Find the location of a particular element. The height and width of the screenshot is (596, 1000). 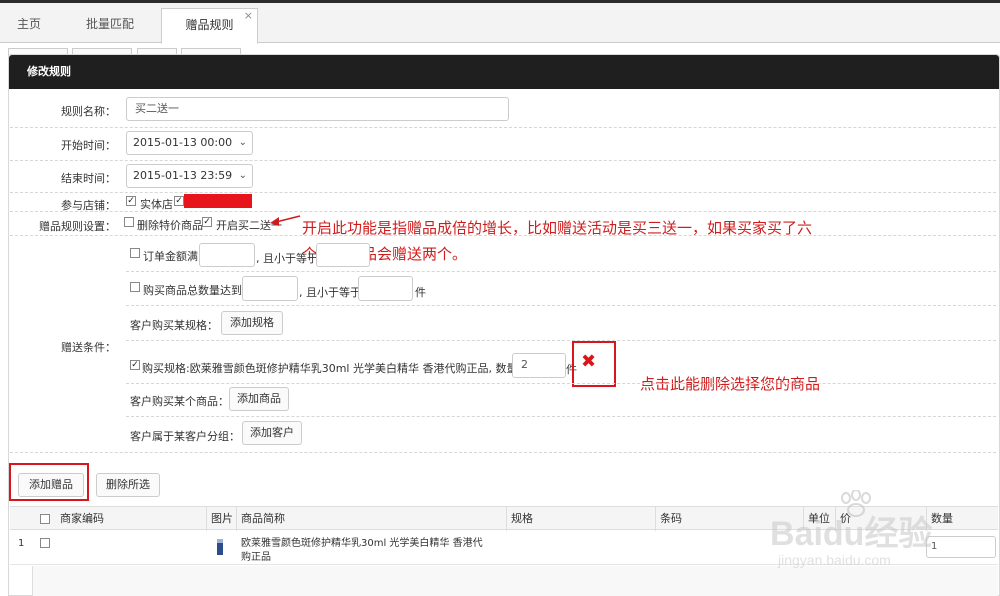

total-qty-checkbox is located at coordinates (135, 287).